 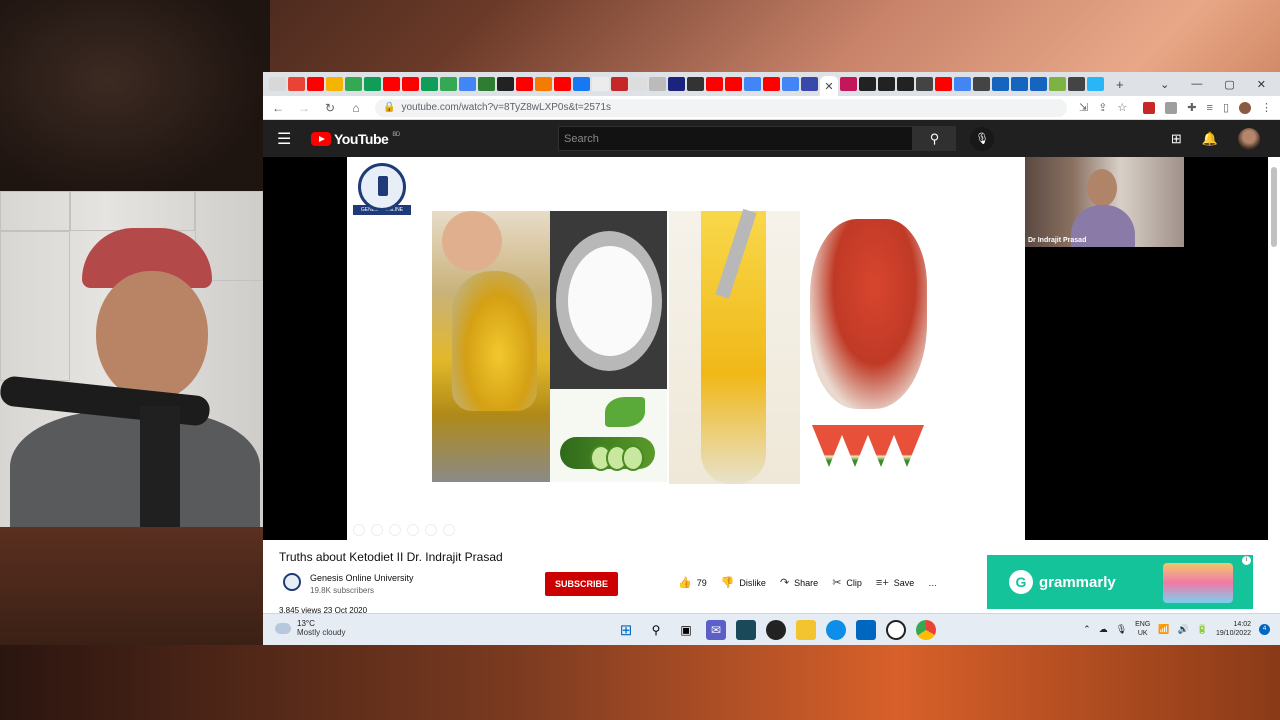 I want to click on account-avatar, so click(x=1249, y=139).